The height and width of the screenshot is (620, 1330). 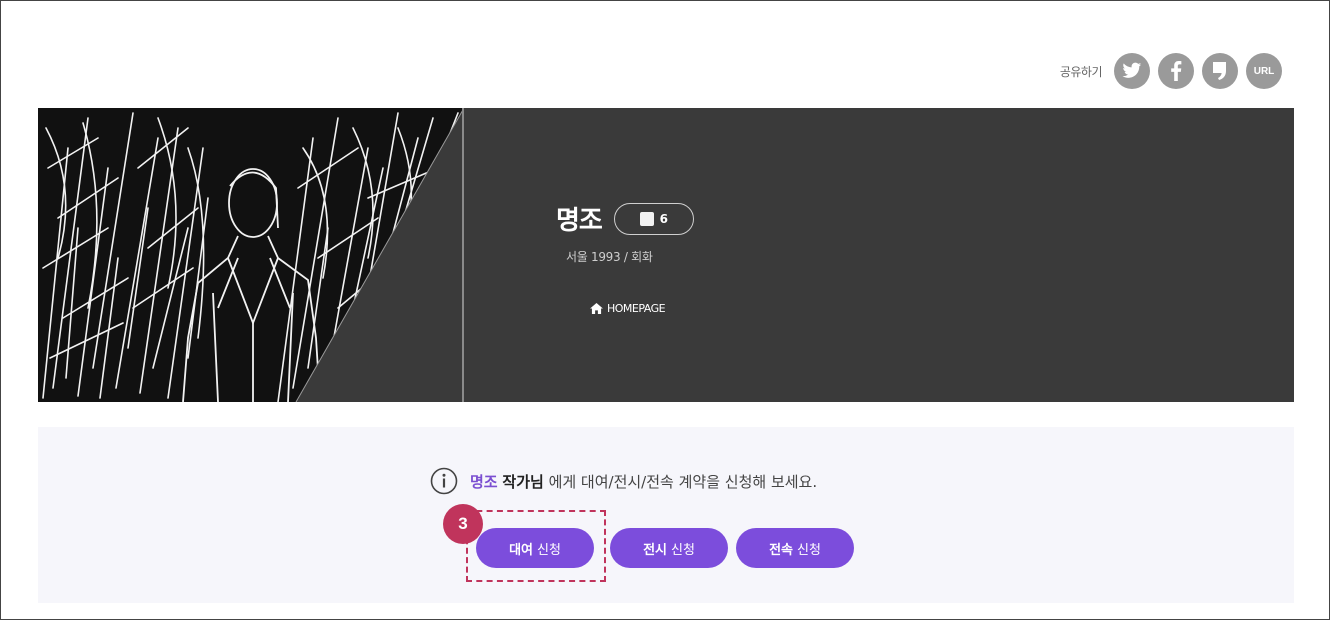 I want to click on exhibition-request-button: 전시 신청, so click(x=669, y=548).